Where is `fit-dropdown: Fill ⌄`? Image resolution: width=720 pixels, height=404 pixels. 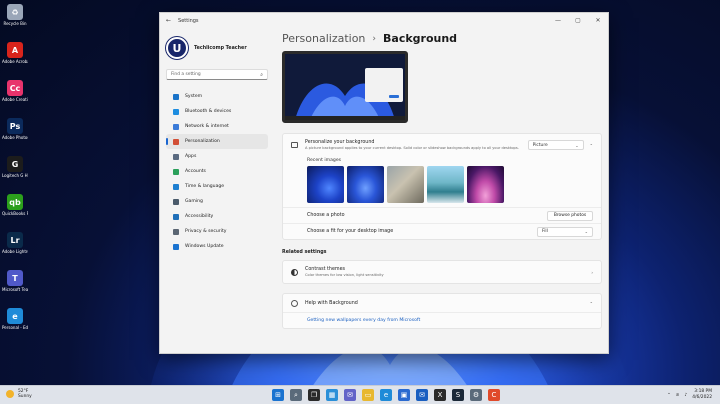 fit-dropdown: Fill ⌄ is located at coordinates (565, 231).